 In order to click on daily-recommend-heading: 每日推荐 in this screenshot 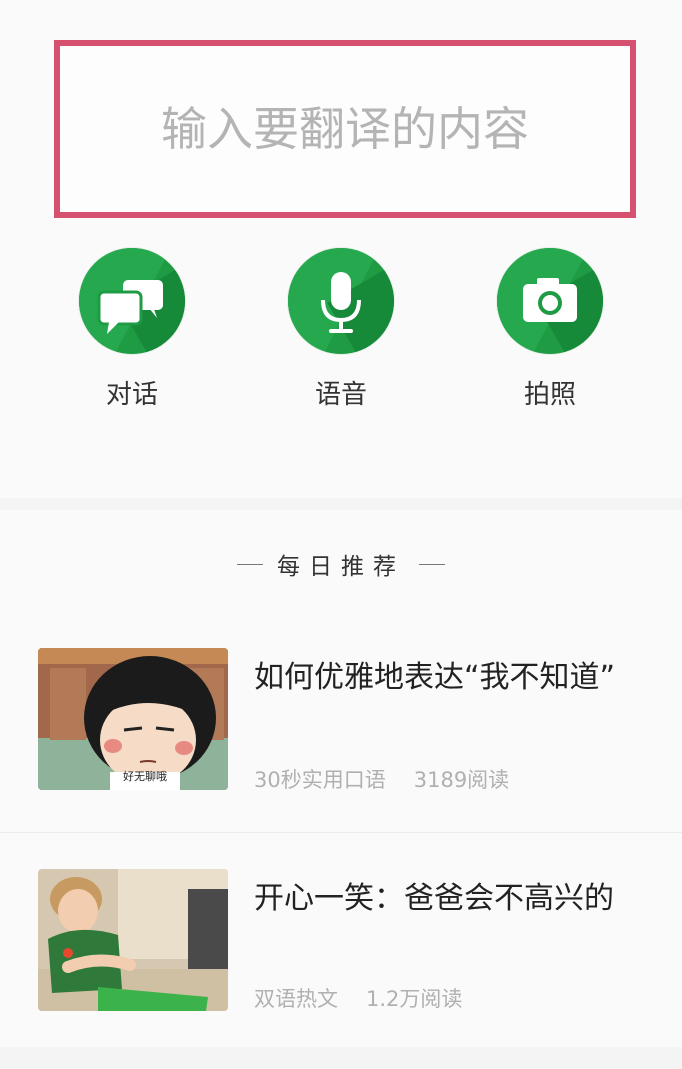, I will do `click(341, 564)`.